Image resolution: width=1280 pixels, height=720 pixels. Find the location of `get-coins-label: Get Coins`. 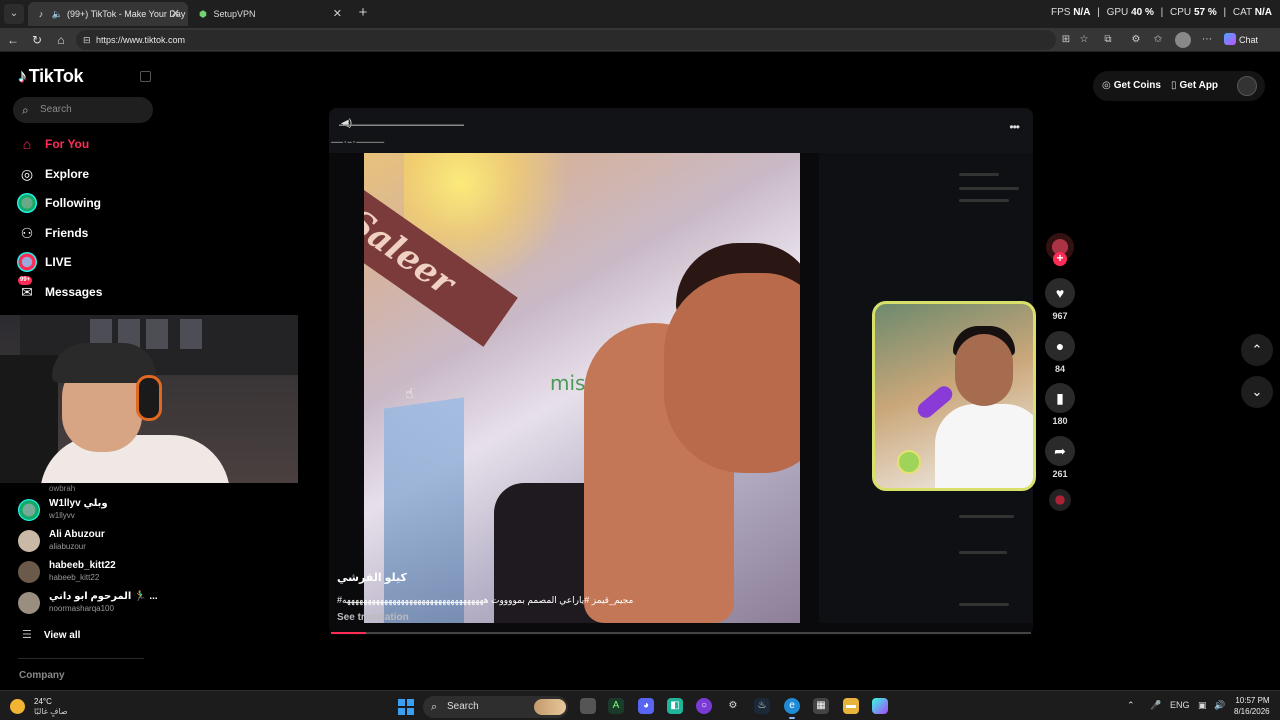

get-coins-label: Get Coins is located at coordinates (1137, 85).